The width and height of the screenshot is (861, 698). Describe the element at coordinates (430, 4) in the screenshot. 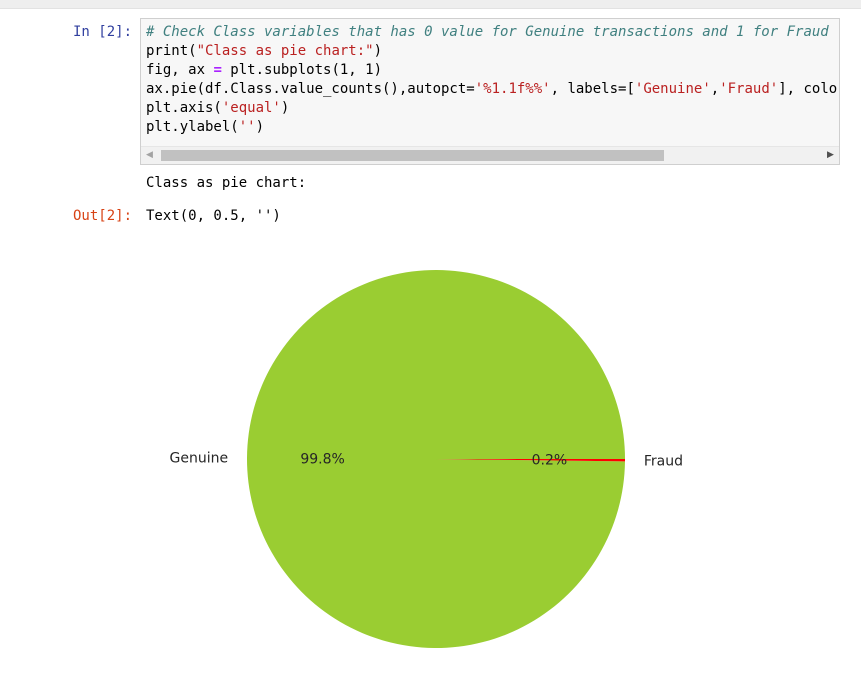

I see `top-strip` at that location.